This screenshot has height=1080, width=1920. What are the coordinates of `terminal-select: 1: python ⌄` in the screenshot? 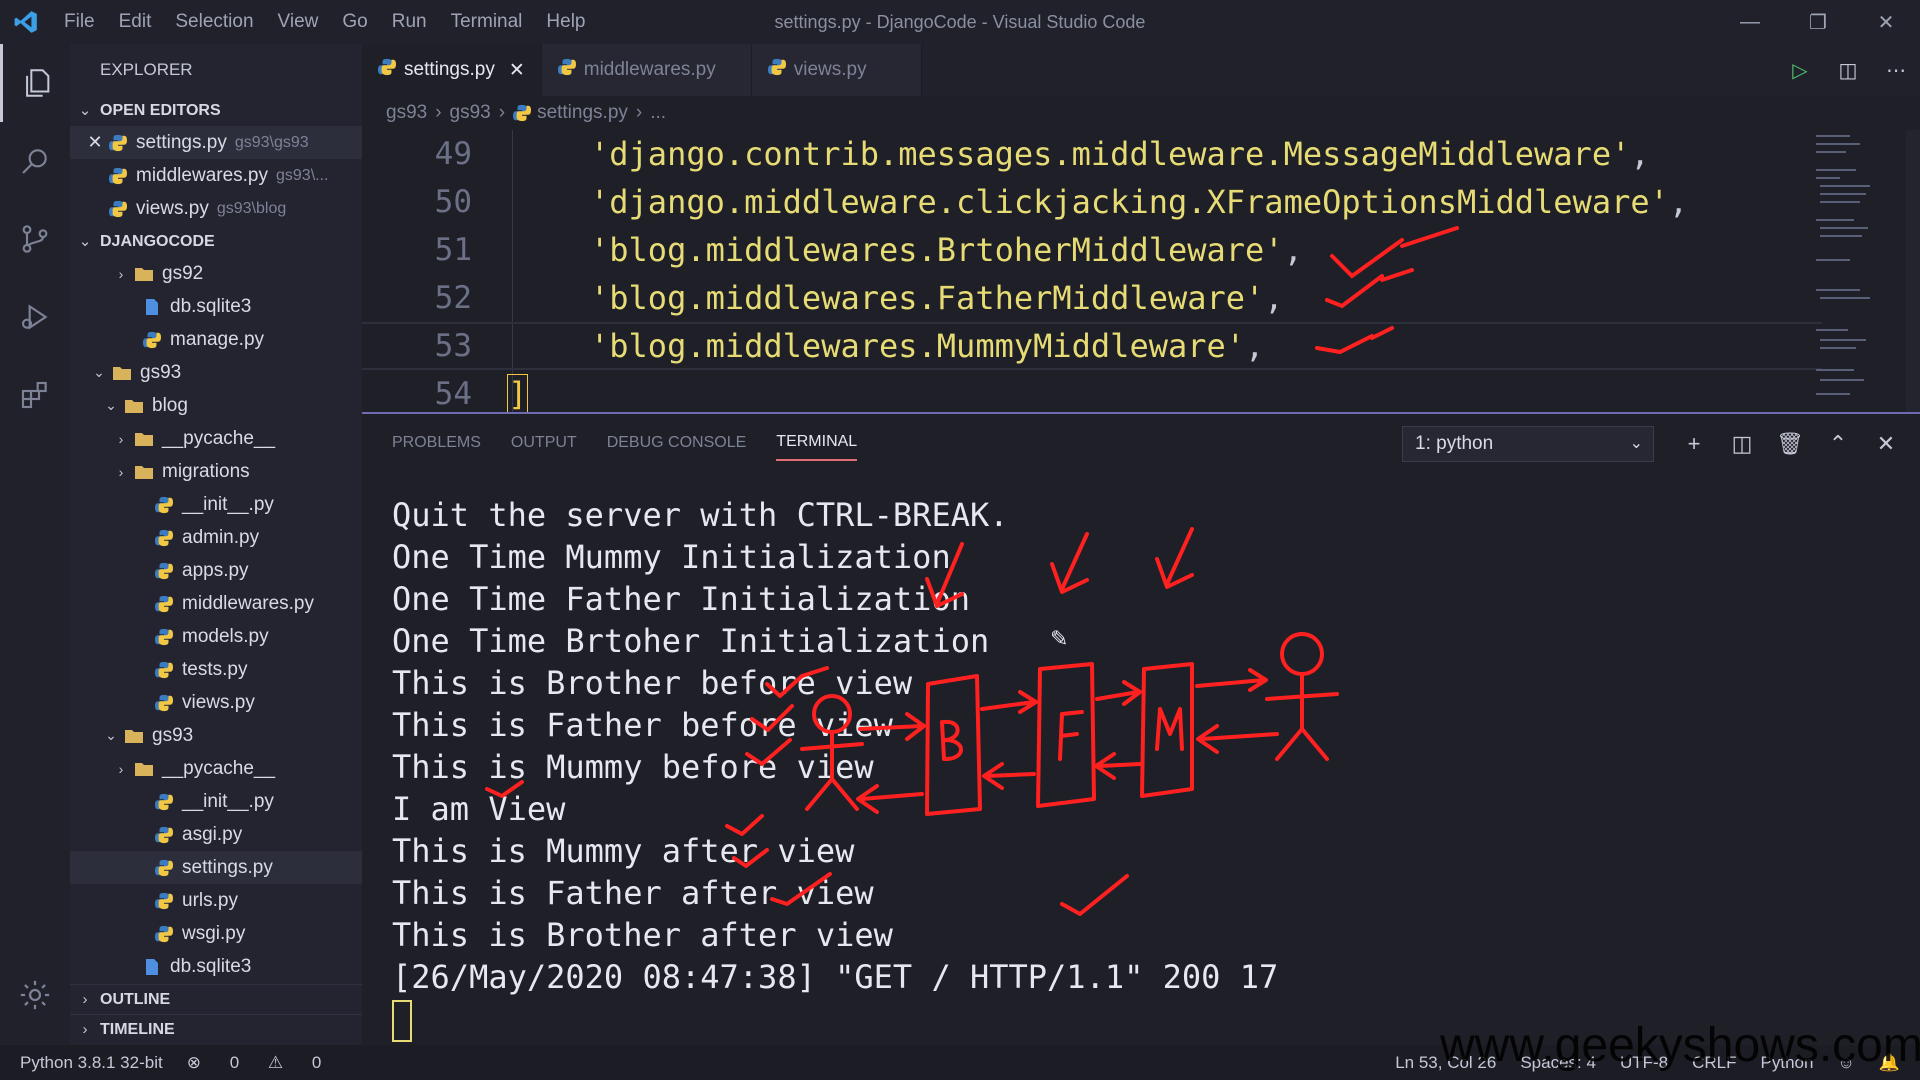 It's located at (1528, 444).